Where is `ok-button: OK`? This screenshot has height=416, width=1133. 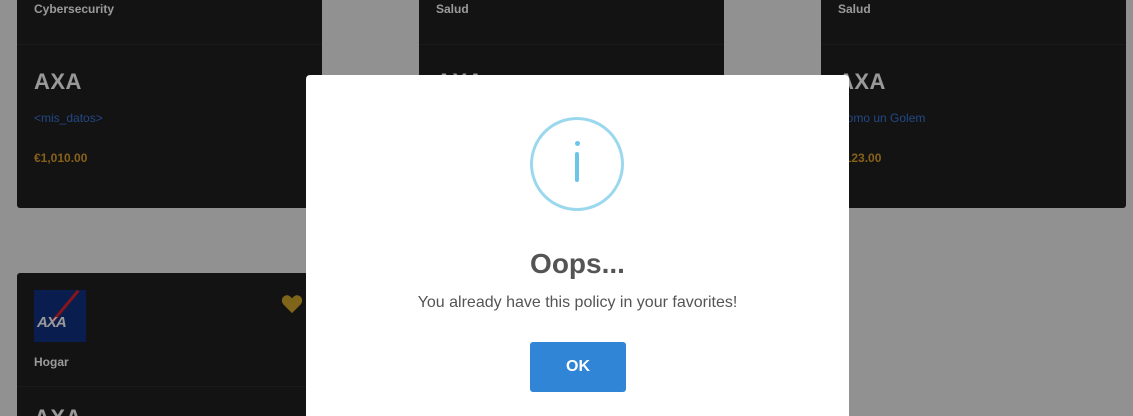
ok-button: OK is located at coordinates (578, 367).